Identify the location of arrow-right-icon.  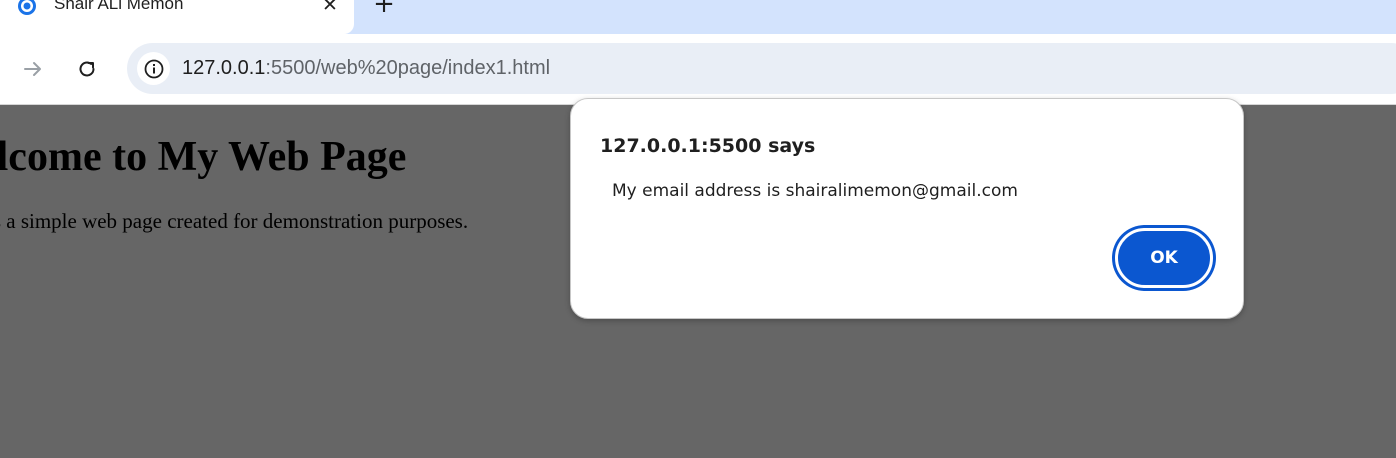
(33, 69).